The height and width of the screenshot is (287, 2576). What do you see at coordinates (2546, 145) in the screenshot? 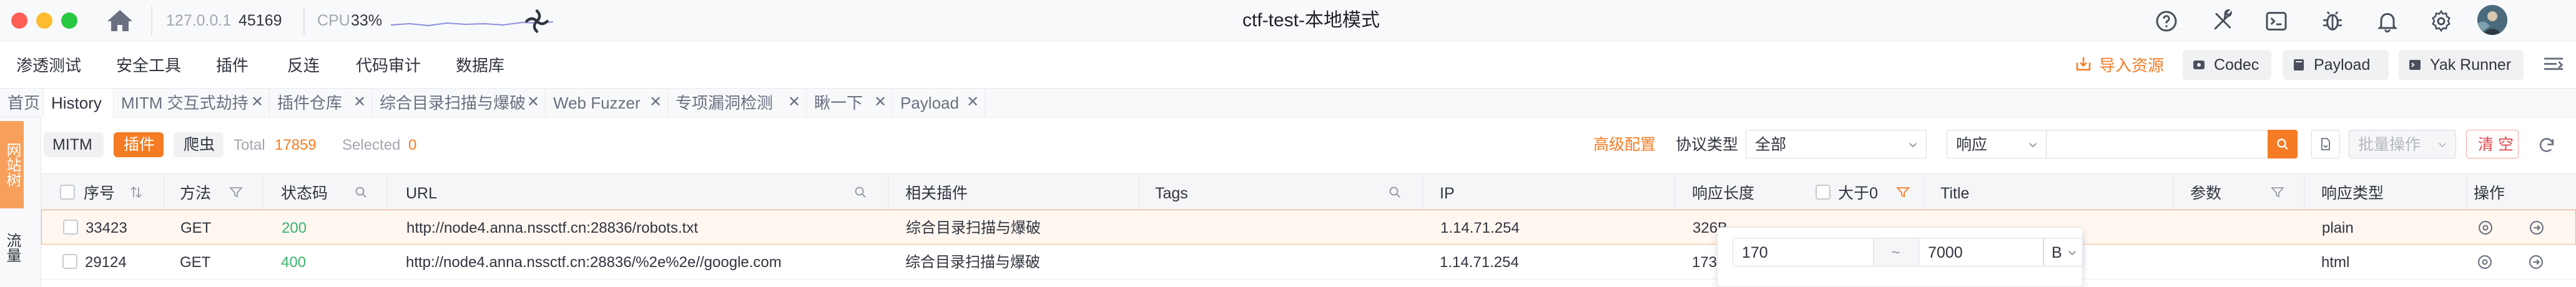
I see `refresh-icon` at bounding box center [2546, 145].